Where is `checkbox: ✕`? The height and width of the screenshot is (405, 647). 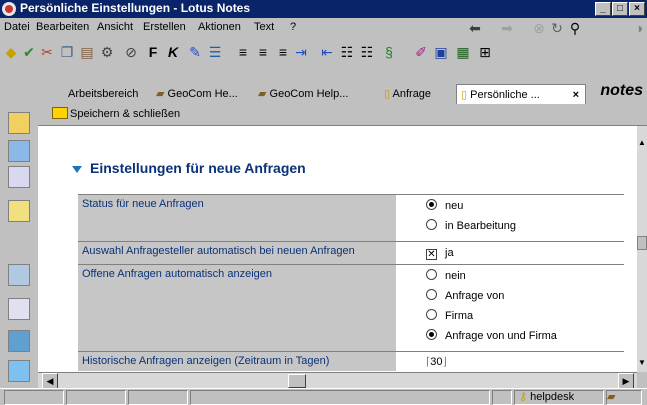 checkbox: ✕ is located at coordinates (431, 254).